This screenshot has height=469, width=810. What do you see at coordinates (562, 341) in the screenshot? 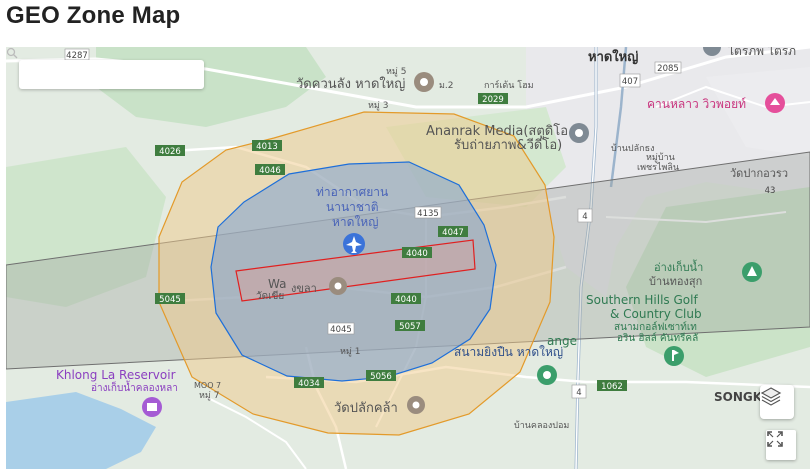
I see `label-ange: ange` at bounding box center [562, 341].